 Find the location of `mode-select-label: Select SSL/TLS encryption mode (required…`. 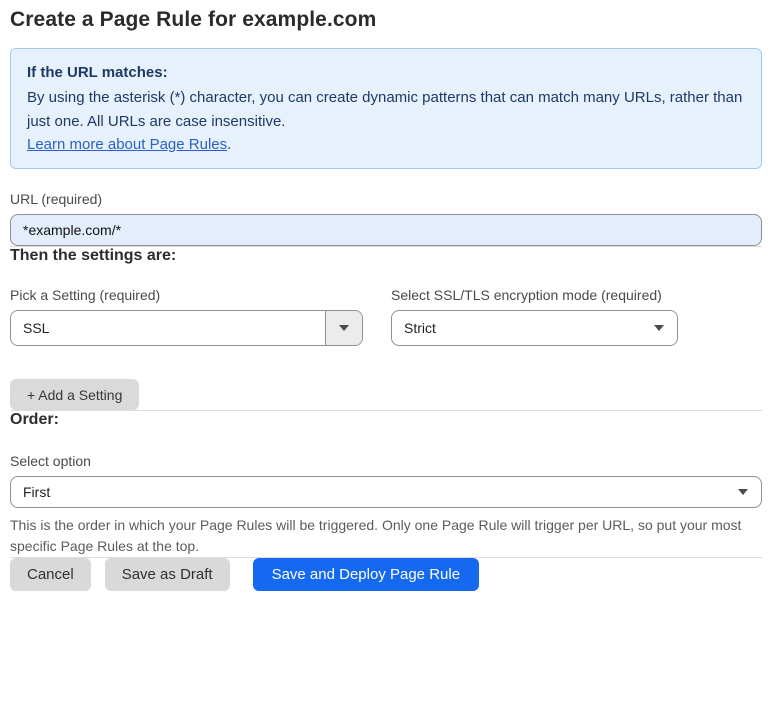

mode-select-label: Select SSL/TLS encryption mode (required… is located at coordinates (526, 295).